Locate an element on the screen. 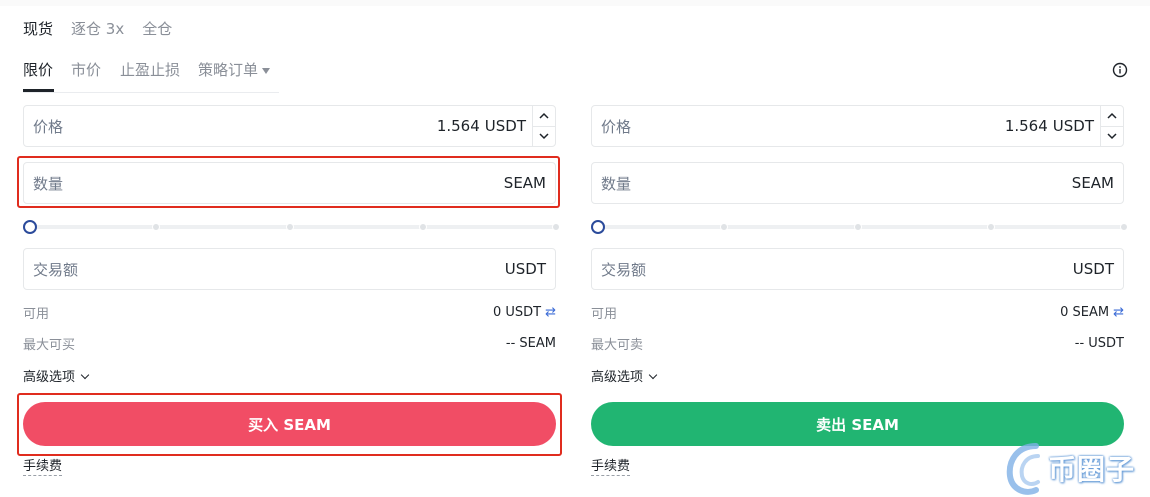 This screenshot has height=497, width=1150. sell-price-decrement-button is located at coordinates (1112, 136).